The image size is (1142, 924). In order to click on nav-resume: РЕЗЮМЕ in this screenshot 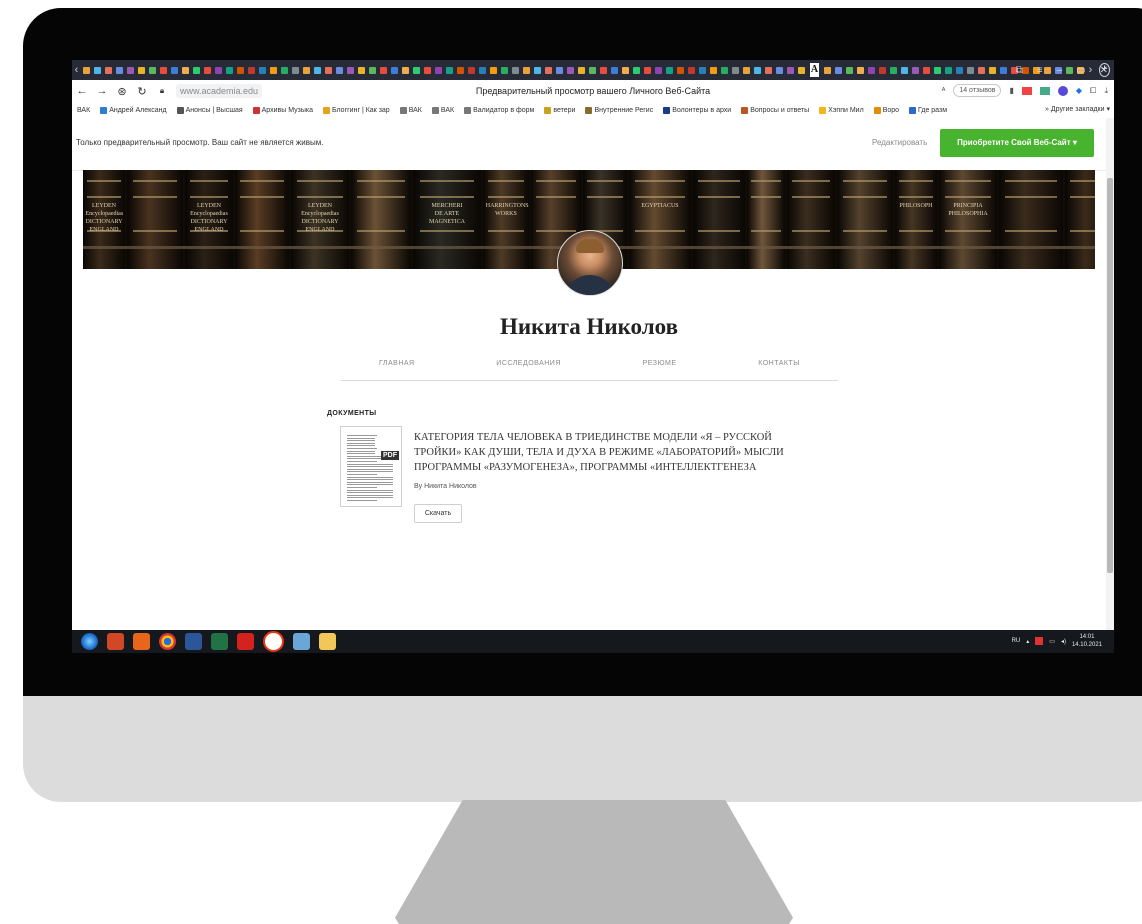, I will do `click(660, 370)`.